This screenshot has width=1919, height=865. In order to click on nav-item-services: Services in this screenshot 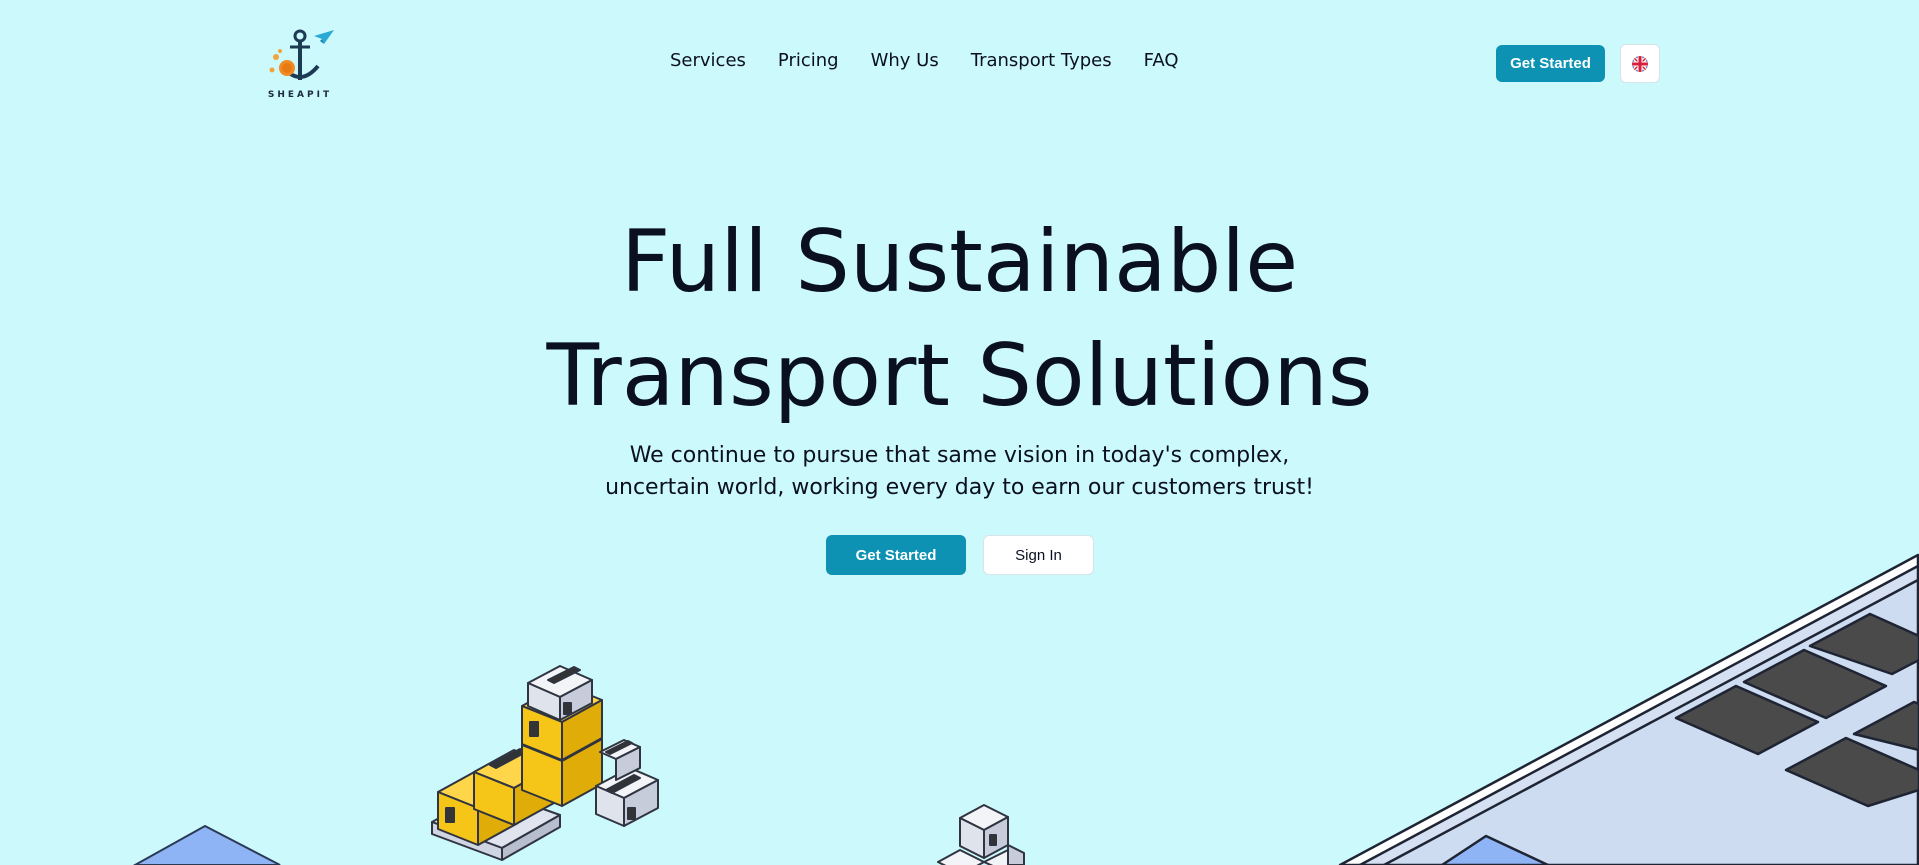, I will do `click(708, 60)`.